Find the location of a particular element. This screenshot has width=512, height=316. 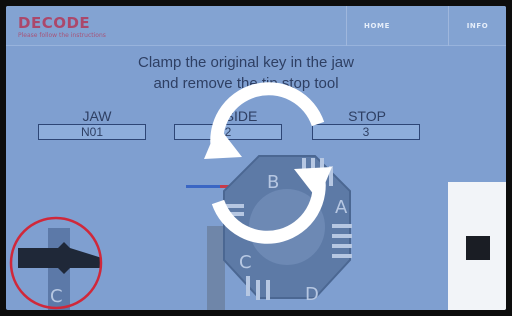

tool-label-c: C is located at coordinates (56, 296).